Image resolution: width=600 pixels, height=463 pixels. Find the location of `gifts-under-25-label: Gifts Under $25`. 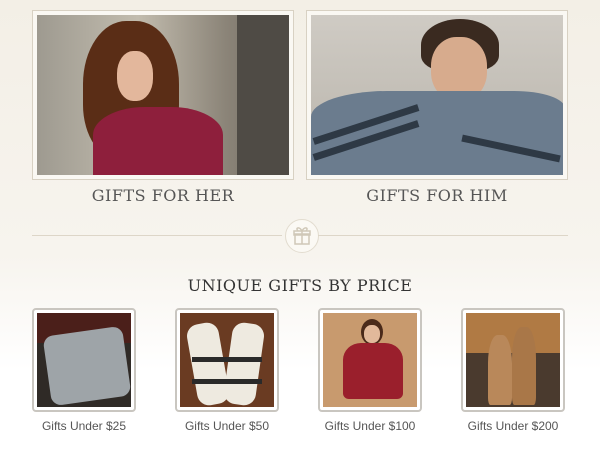

gifts-under-25-label: Gifts Under $25 is located at coordinates (84, 426).